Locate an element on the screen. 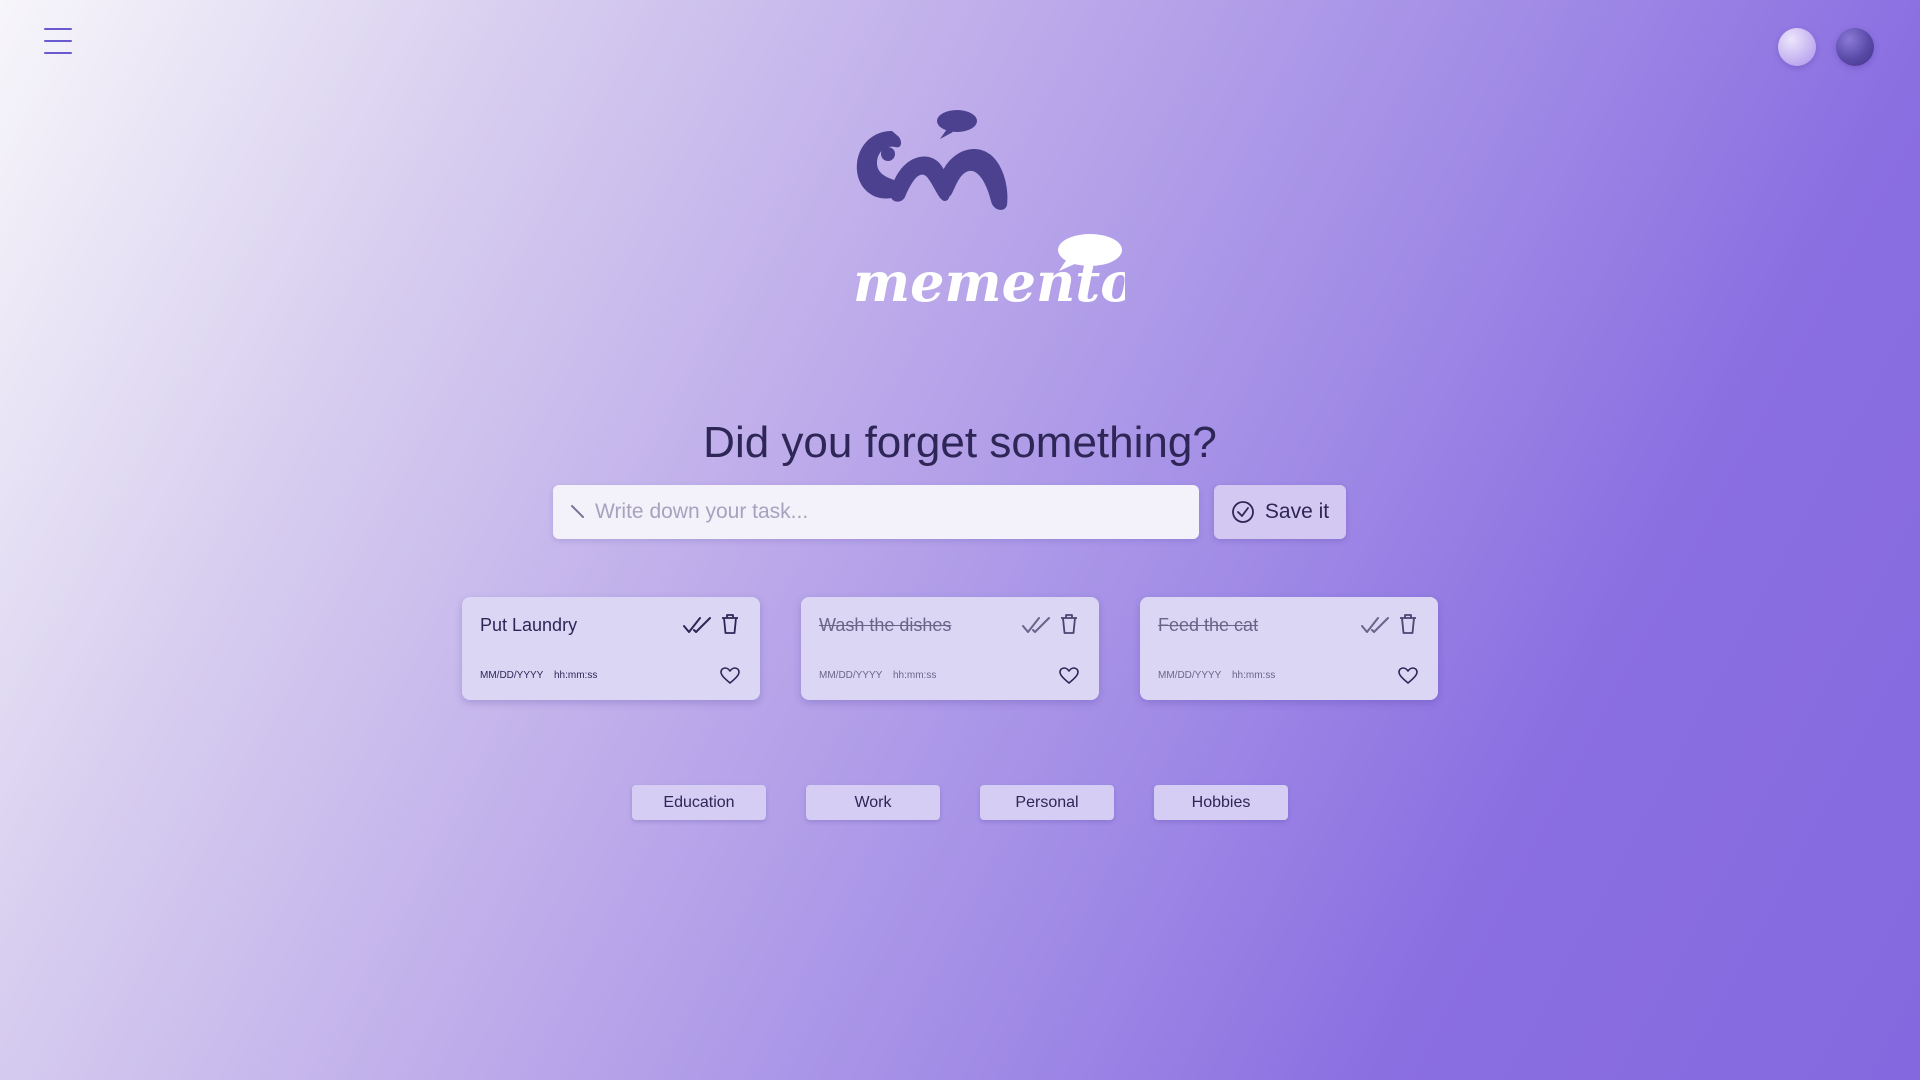 This screenshot has height=1080, width=1920. page-title: Did you forget something? is located at coordinates (960, 442).